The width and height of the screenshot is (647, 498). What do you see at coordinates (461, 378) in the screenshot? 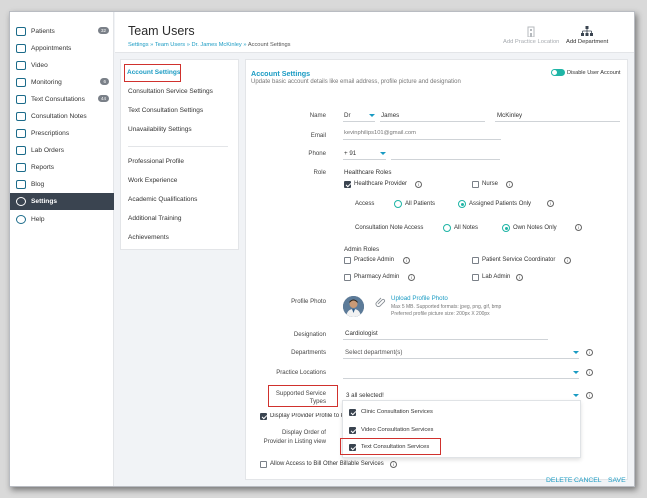
I see `practice-locations-select` at bounding box center [461, 378].